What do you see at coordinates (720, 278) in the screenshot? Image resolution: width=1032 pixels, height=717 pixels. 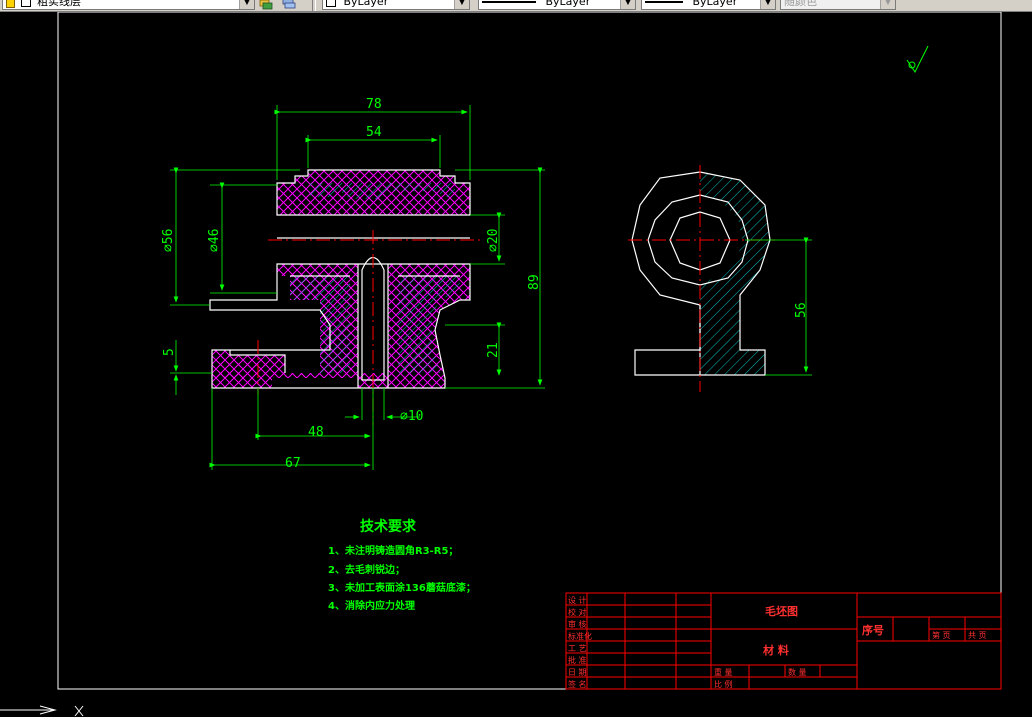 I see `side-view: 56` at bounding box center [720, 278].